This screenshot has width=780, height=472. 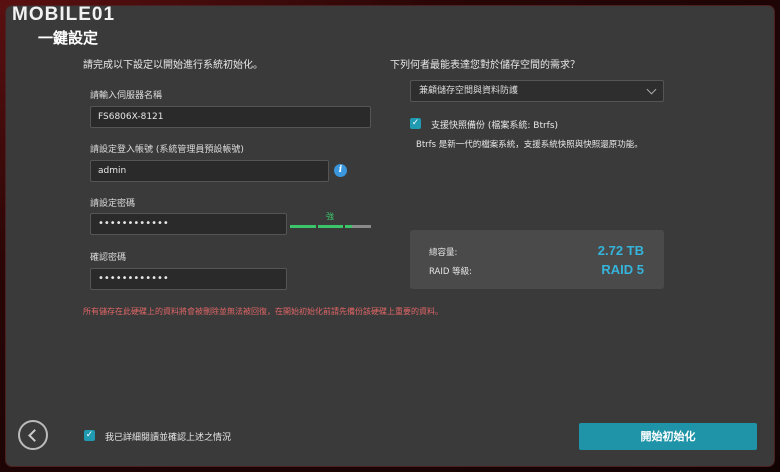 What do you see at coordinates (443, 253) in the screenshot?
I see `capacity-label: 總容量:` at bounding box center [443, 253].